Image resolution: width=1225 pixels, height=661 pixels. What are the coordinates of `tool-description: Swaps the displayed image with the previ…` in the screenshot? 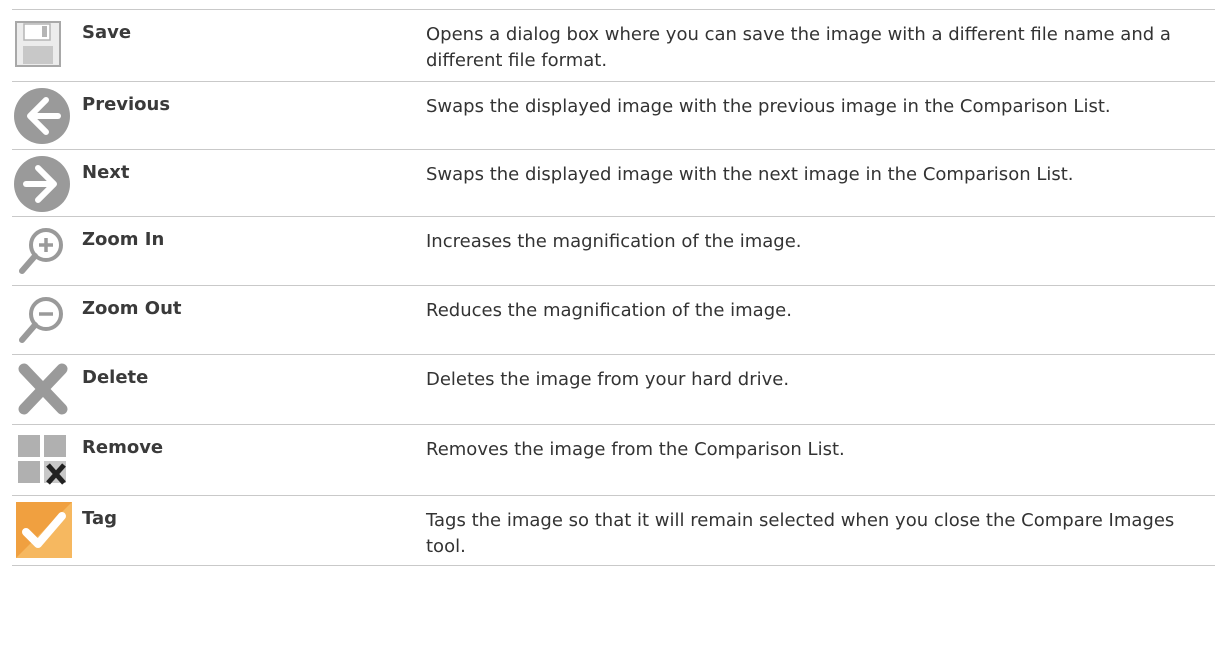 It's located at (820, 115).